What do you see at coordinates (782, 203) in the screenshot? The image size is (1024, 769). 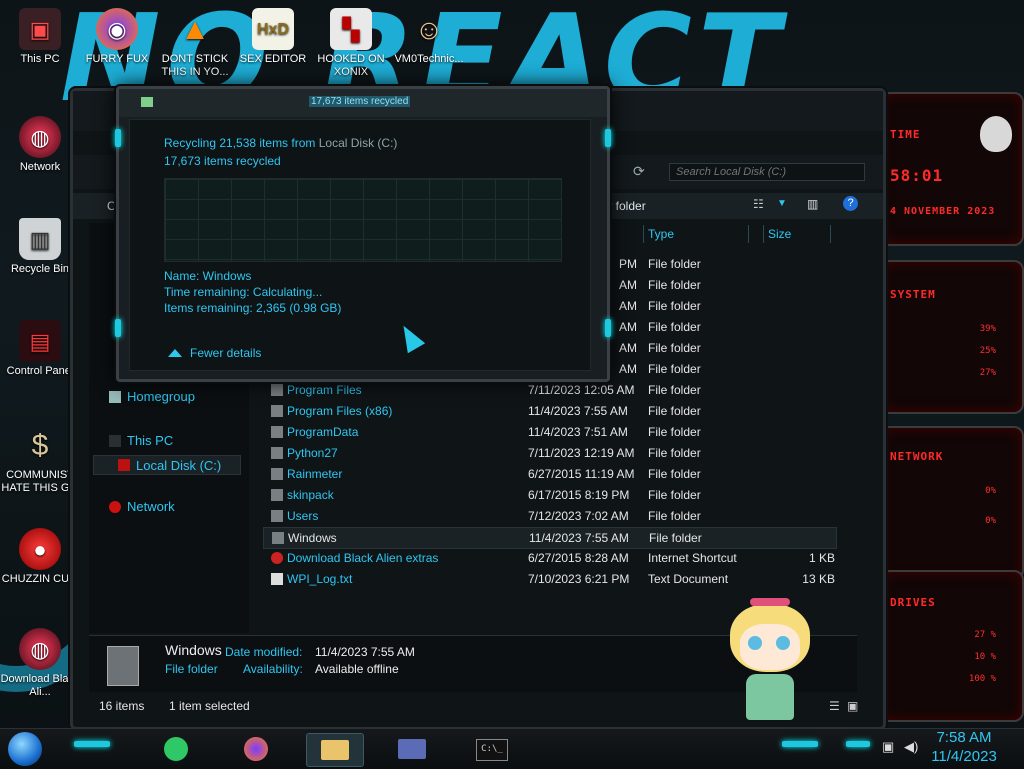 I see `view-dropdown-icon: ▼` at bounding box center [782, 203].